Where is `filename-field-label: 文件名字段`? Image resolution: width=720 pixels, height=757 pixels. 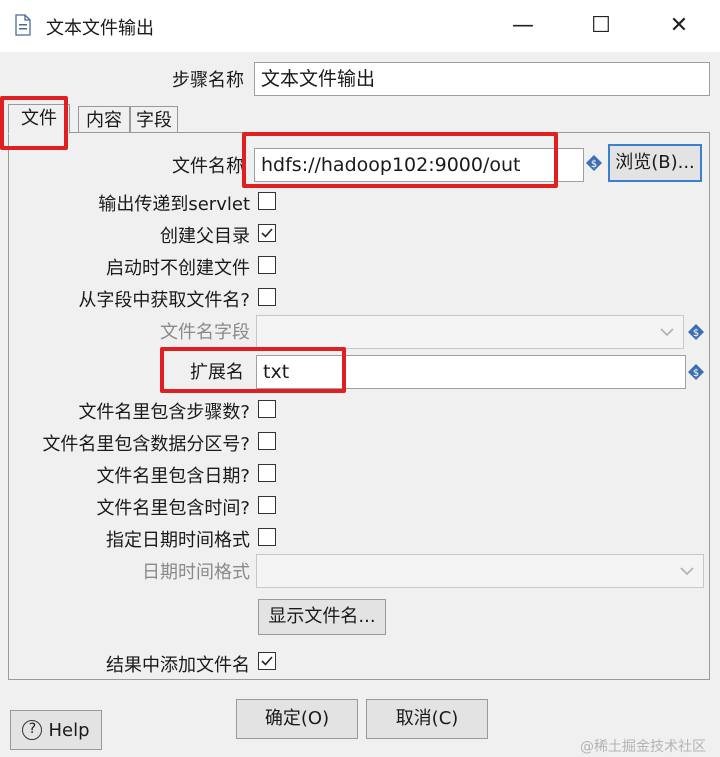 filename-field-label: 文件名字段 is located at coordinates (205, 332).